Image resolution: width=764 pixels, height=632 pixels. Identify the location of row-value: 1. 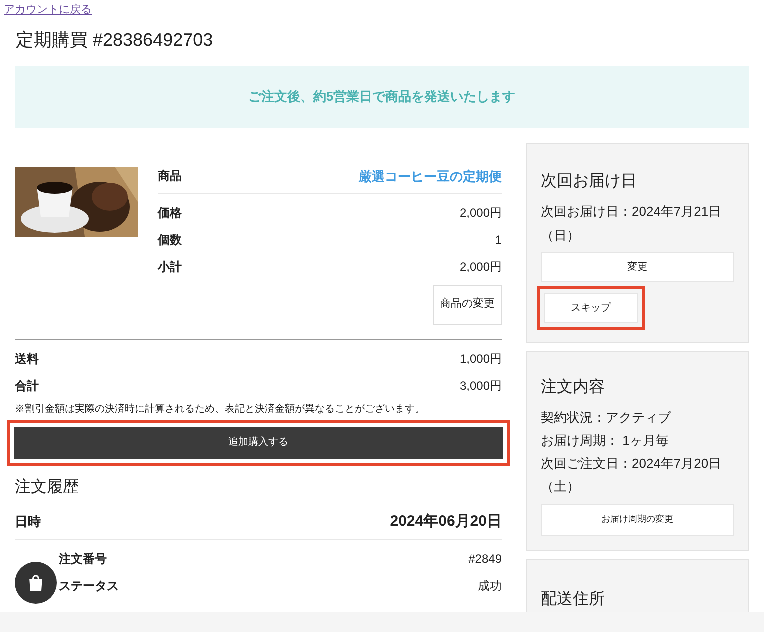
(498, 240).